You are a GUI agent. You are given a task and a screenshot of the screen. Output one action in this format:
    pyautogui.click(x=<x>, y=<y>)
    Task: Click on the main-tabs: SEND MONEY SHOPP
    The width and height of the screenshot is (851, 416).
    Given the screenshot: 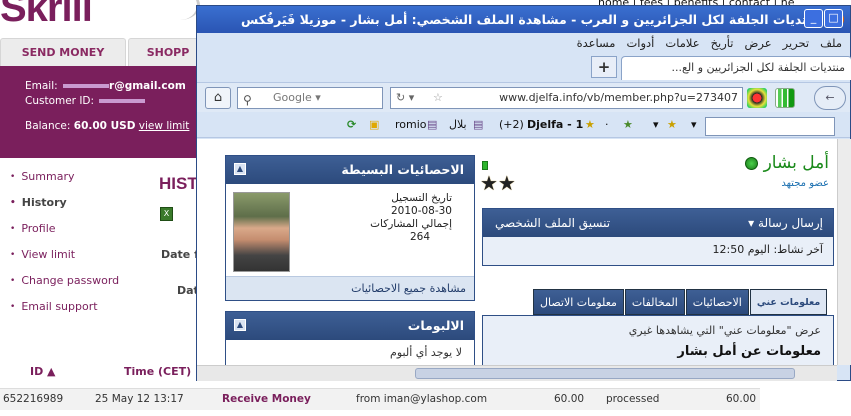 What is the action you would take?
    pyautogui.click(x=104, y=52)
    